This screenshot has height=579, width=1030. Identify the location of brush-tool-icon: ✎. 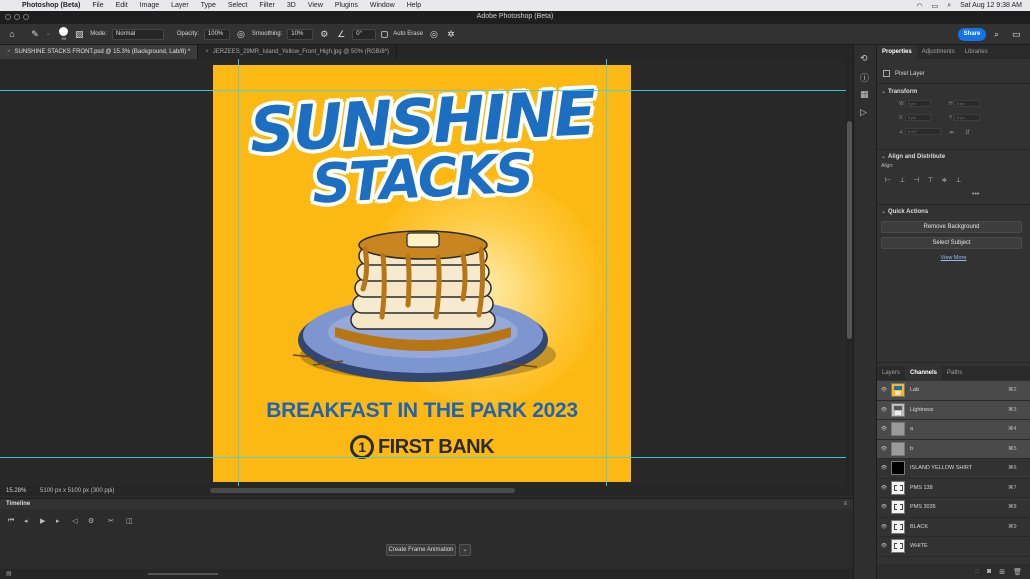
(35, 34).